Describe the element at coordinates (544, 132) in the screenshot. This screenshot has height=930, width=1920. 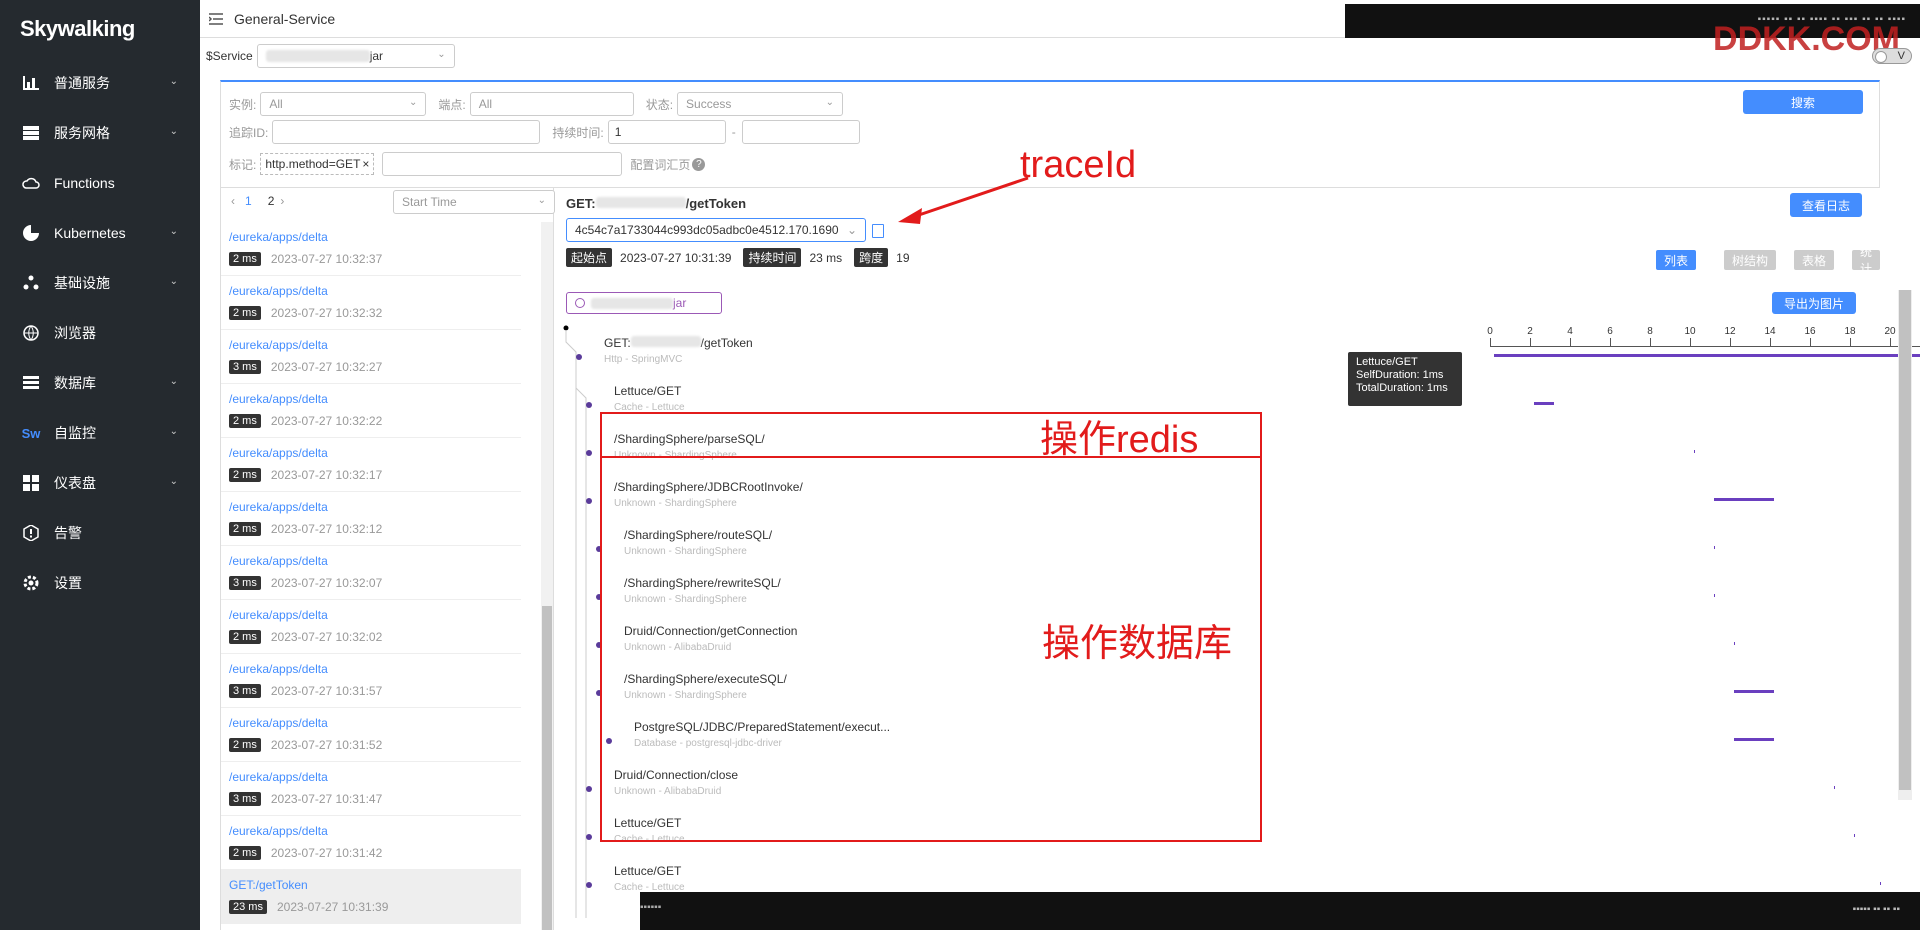
I see `filter-row-2: 追踪ID: 持续时间: 1 -` at that location.